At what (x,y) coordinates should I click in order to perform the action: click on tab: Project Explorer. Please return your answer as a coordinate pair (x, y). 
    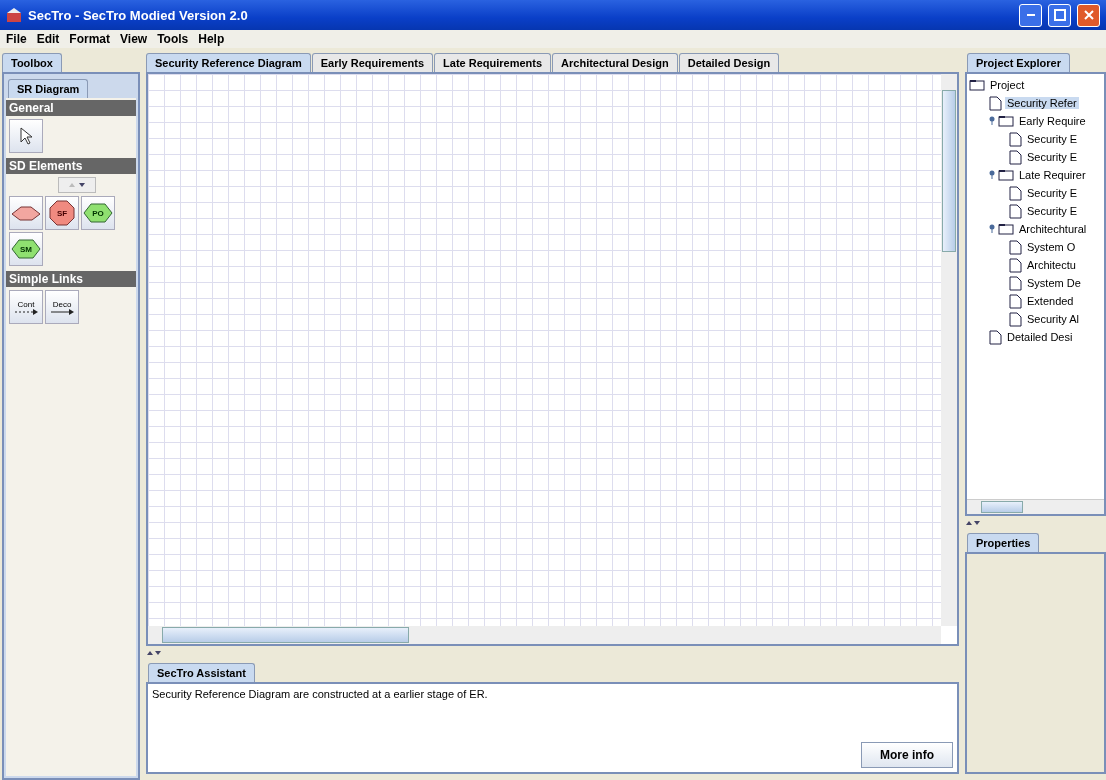
    Looking at the image, I should click on (1018, 62).